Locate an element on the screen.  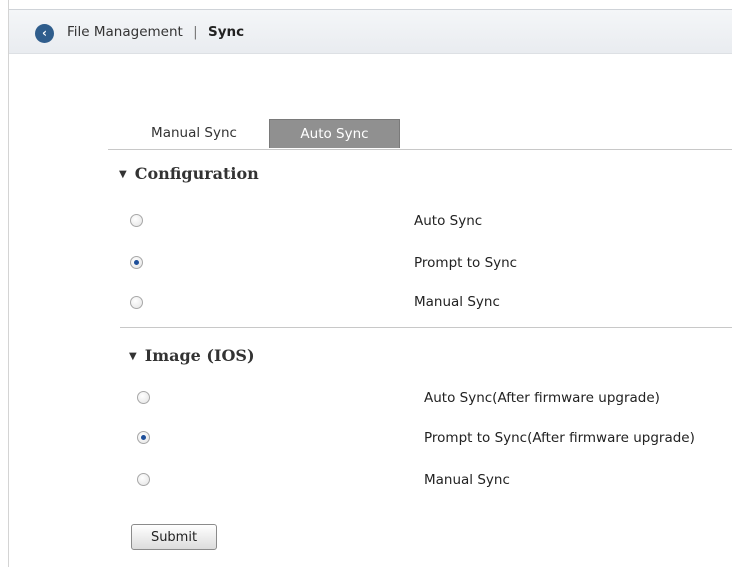
configuration-section-header: ▼ Configuration is located at coordinates (189, 173).